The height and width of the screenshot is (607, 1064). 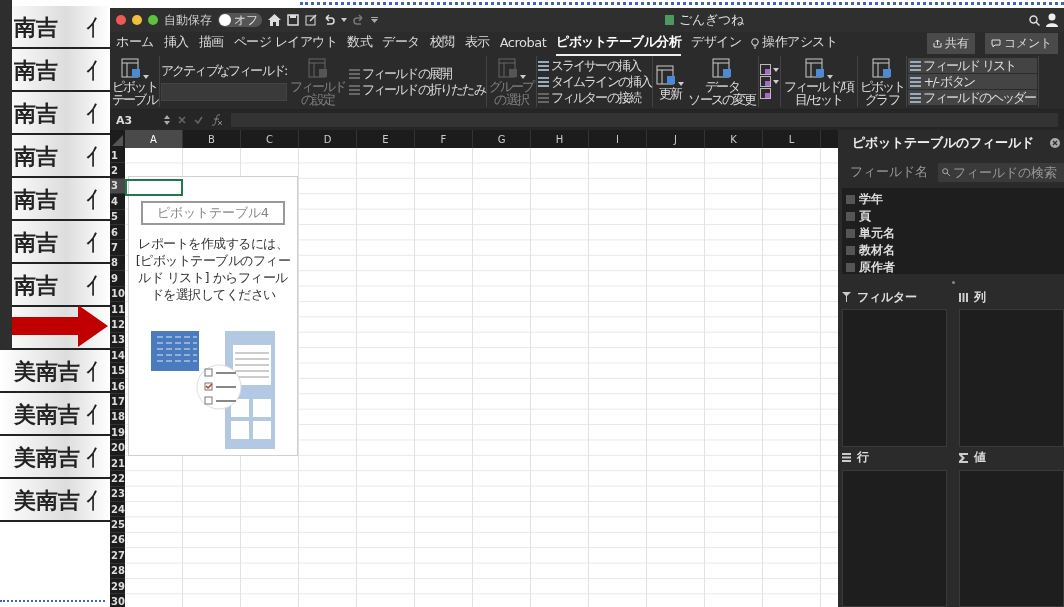 What do you see at coordinates (117, 340) in the screenshot?
I see `row-header: 13` at bounding box center [117, 340].